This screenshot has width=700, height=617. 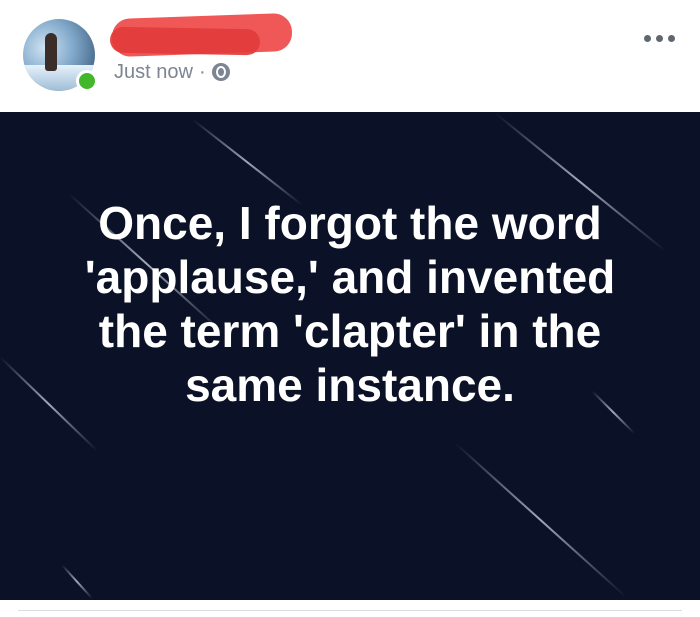 I want to click on more-options-button, so click(x=662, y=38).